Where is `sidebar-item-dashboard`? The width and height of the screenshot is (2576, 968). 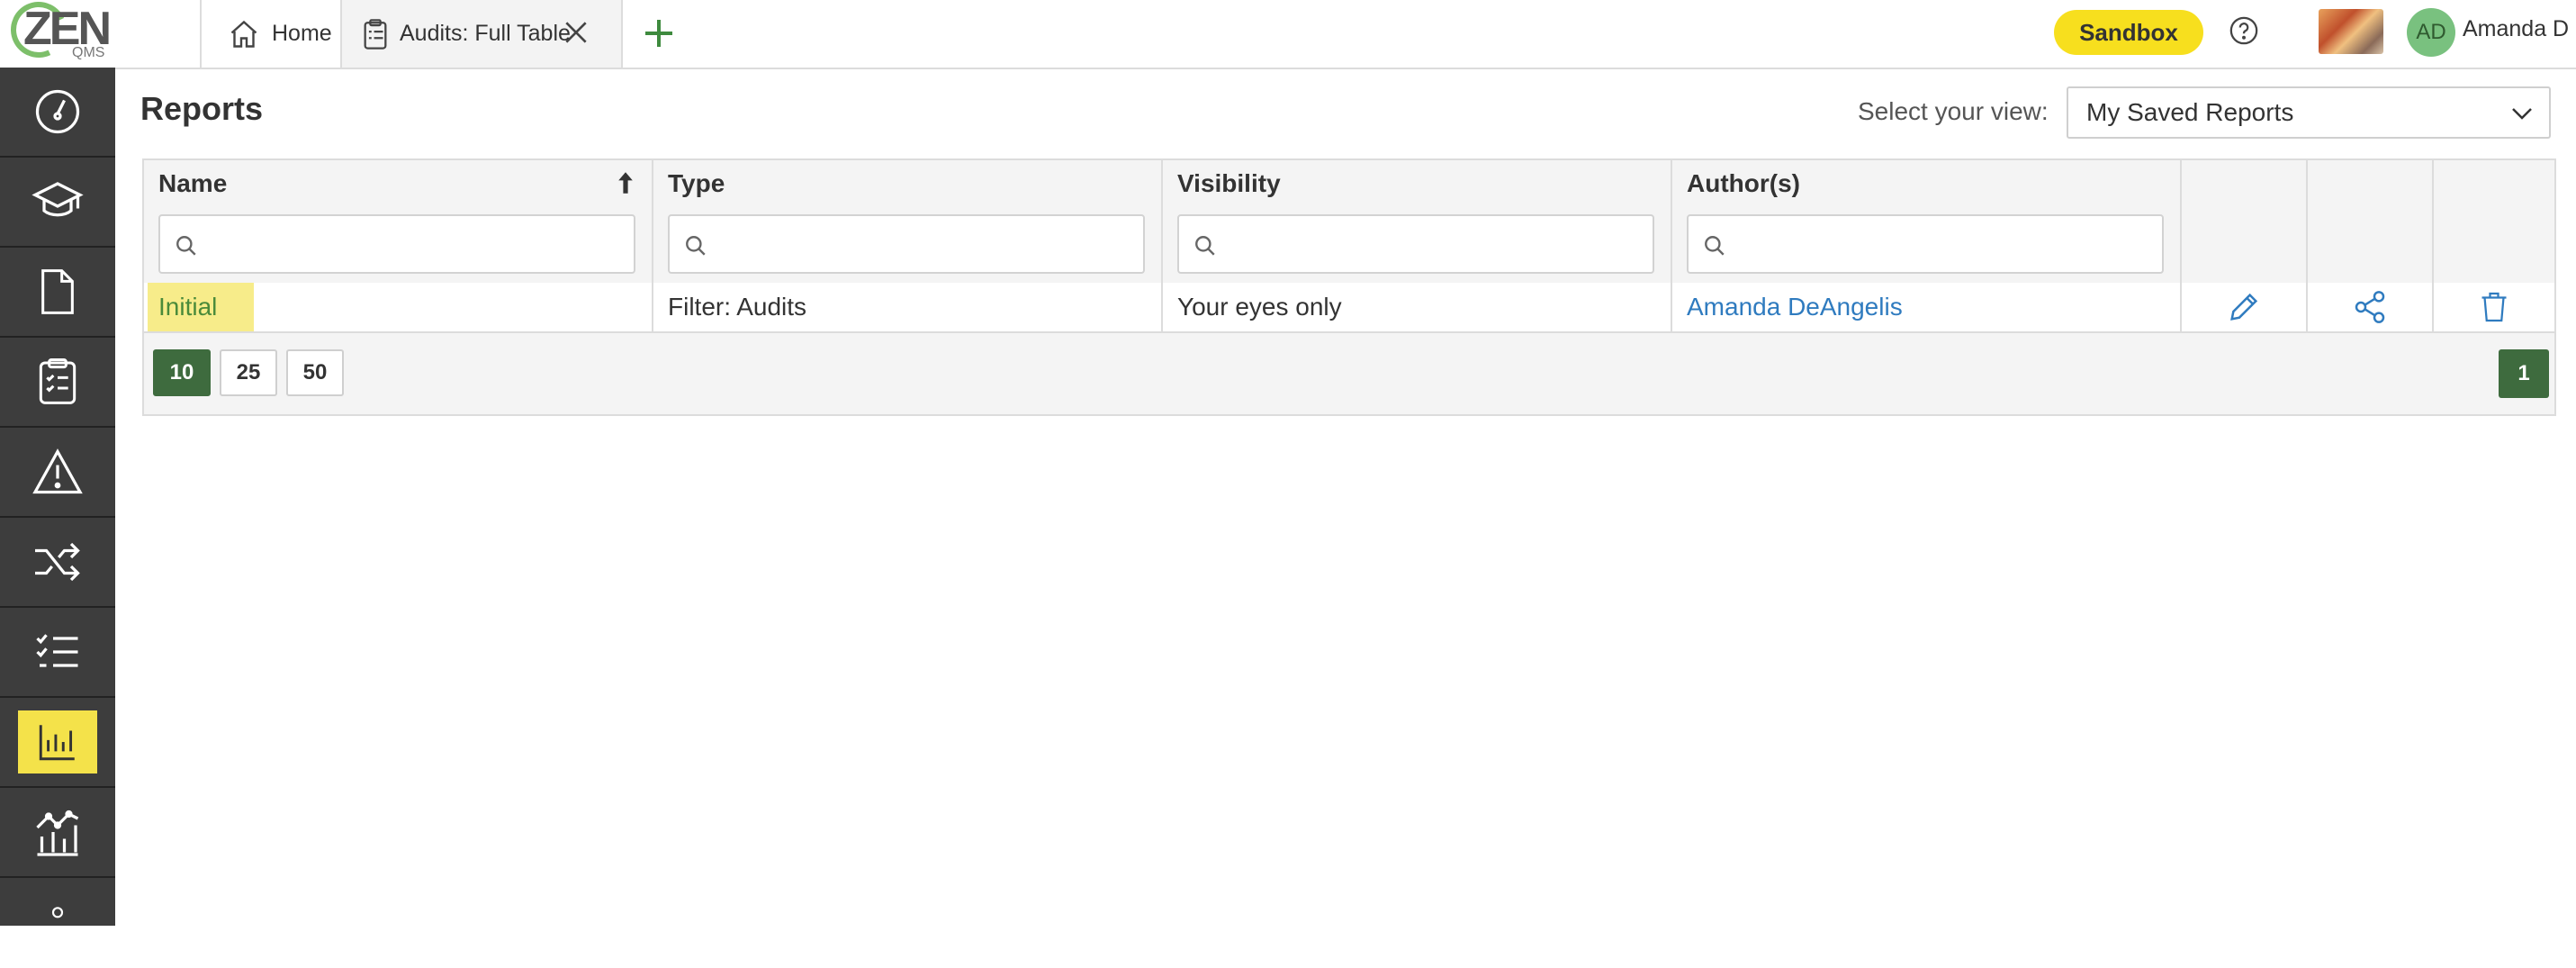 sidebar-item-dashboard is located at coordinates (57, 113).